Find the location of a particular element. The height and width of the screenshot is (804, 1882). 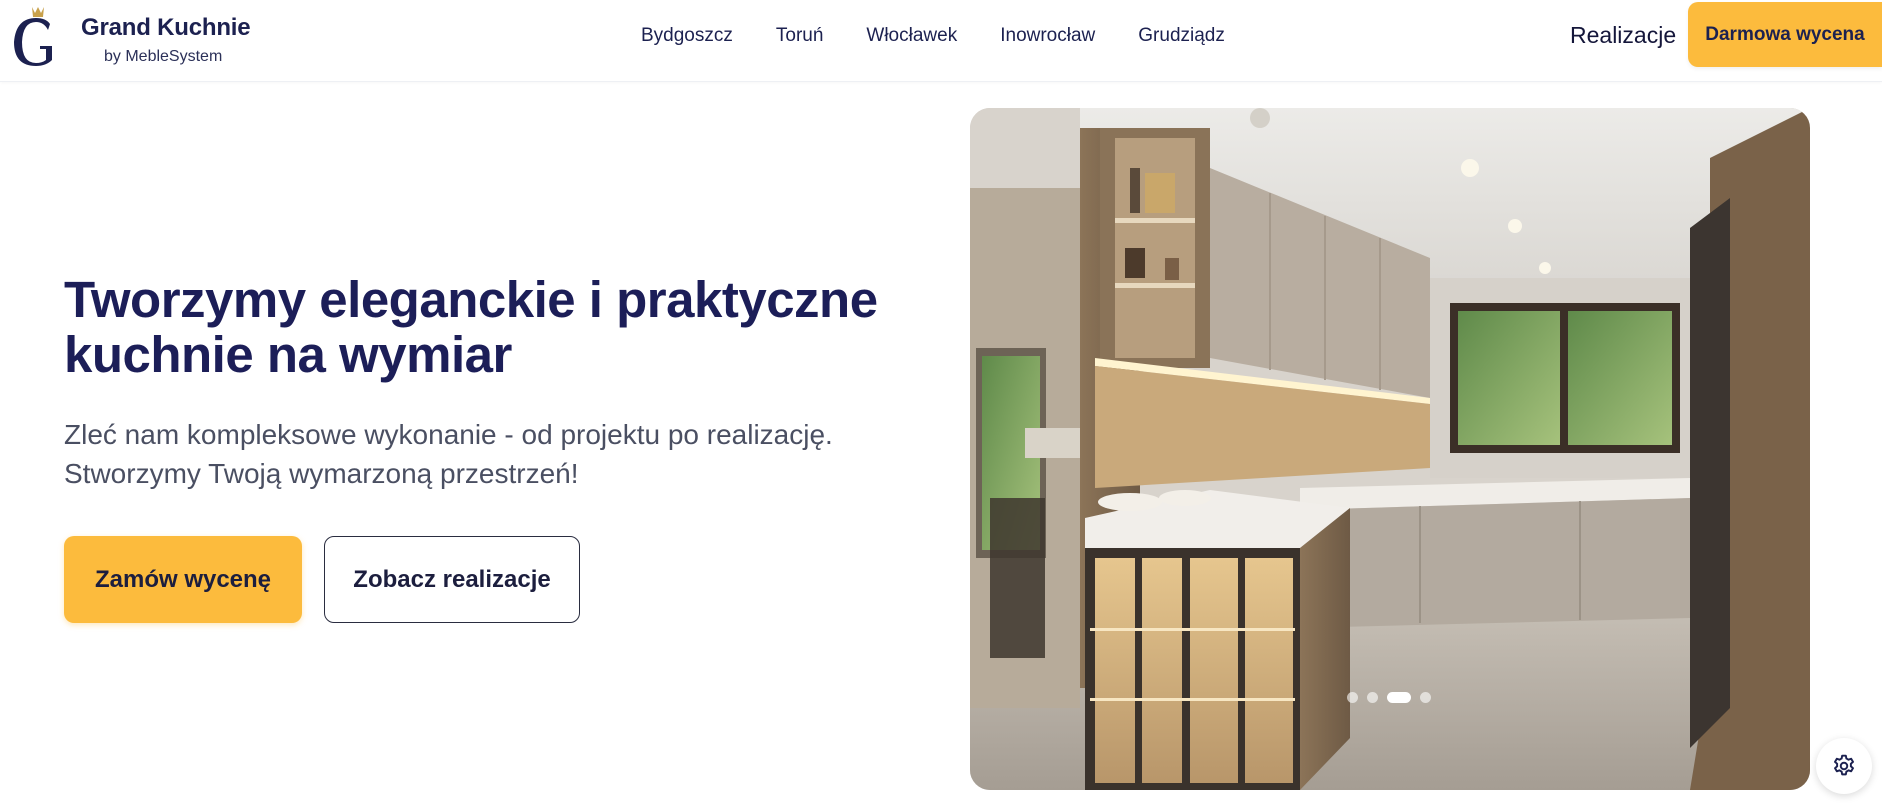

carousel-dot-3-active is located at coordinates (1399, 697).